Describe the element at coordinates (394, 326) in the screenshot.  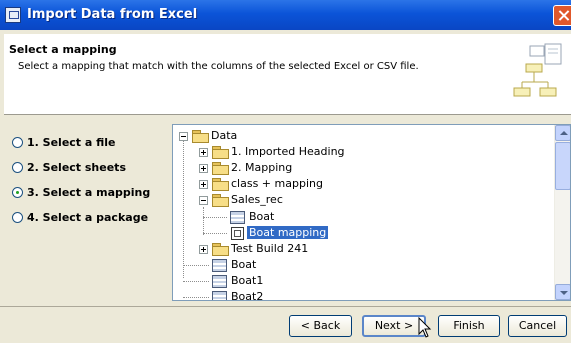
I see `next-button: Next >` at that location.